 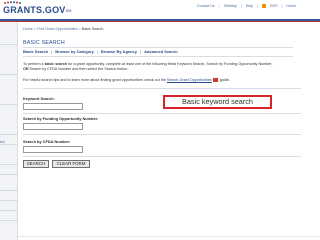 What do you see at coordinates (273, 6) in the screenshot?
I see `rss-link: RSS` at bounding box center [273, 6].